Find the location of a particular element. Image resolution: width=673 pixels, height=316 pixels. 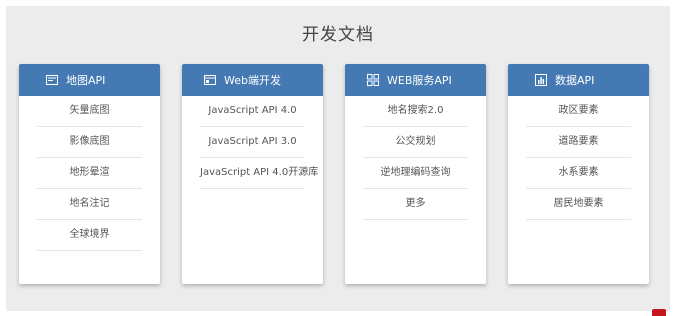

corner-badge is located at coordinates (659, 312).